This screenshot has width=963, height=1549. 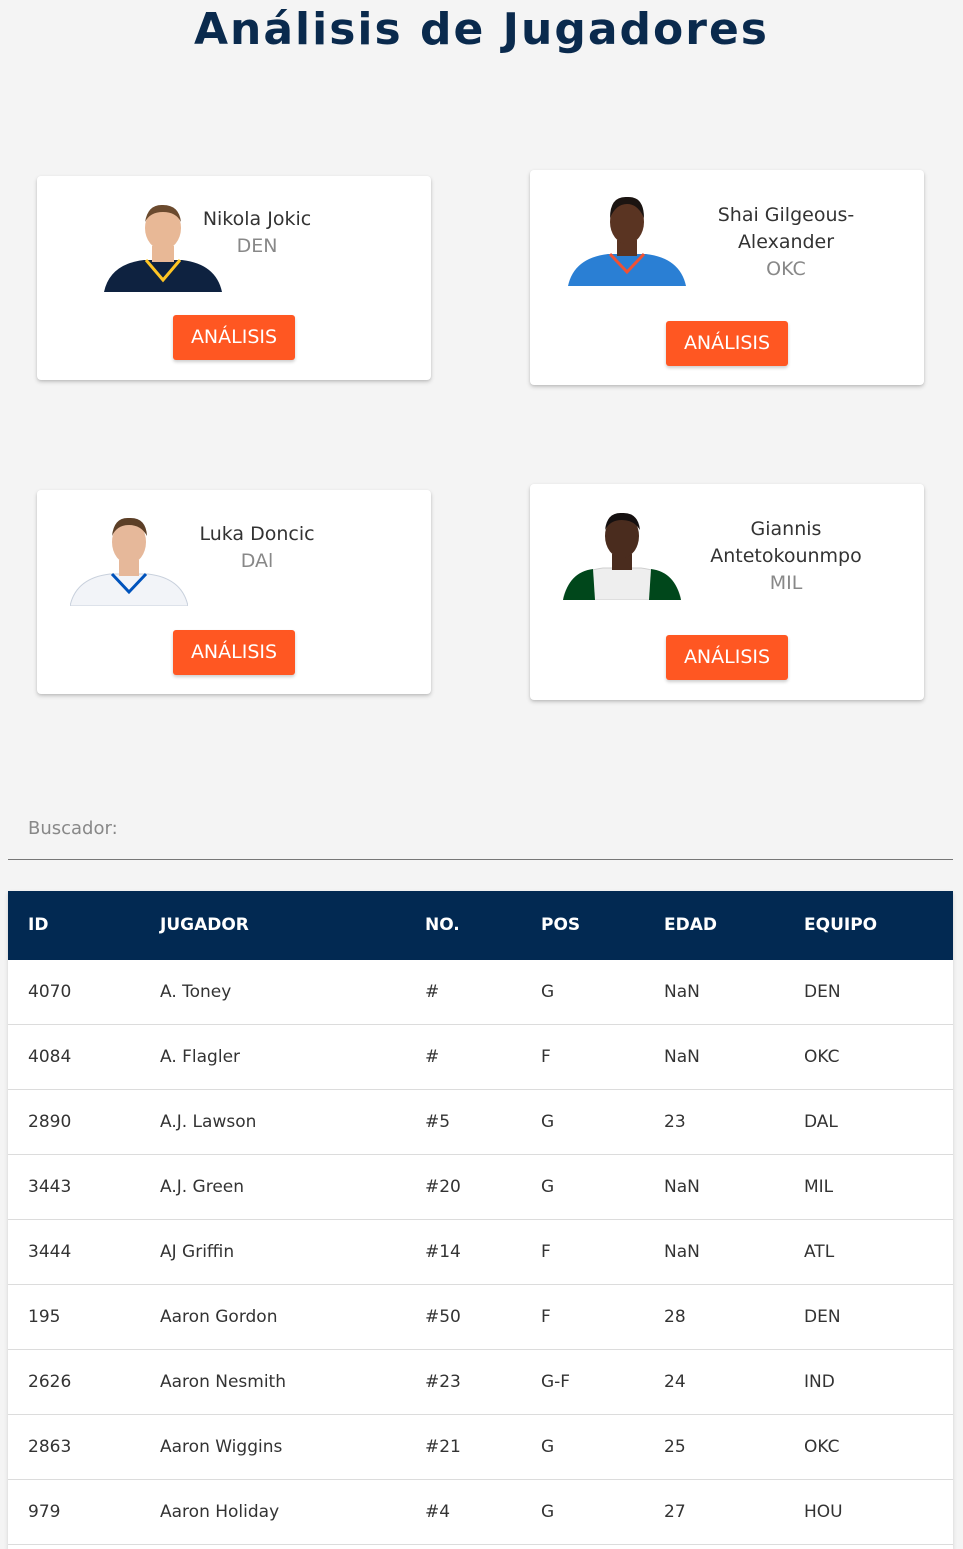 I want to click on cell-edad: 24, so click(x=675, y=1382).